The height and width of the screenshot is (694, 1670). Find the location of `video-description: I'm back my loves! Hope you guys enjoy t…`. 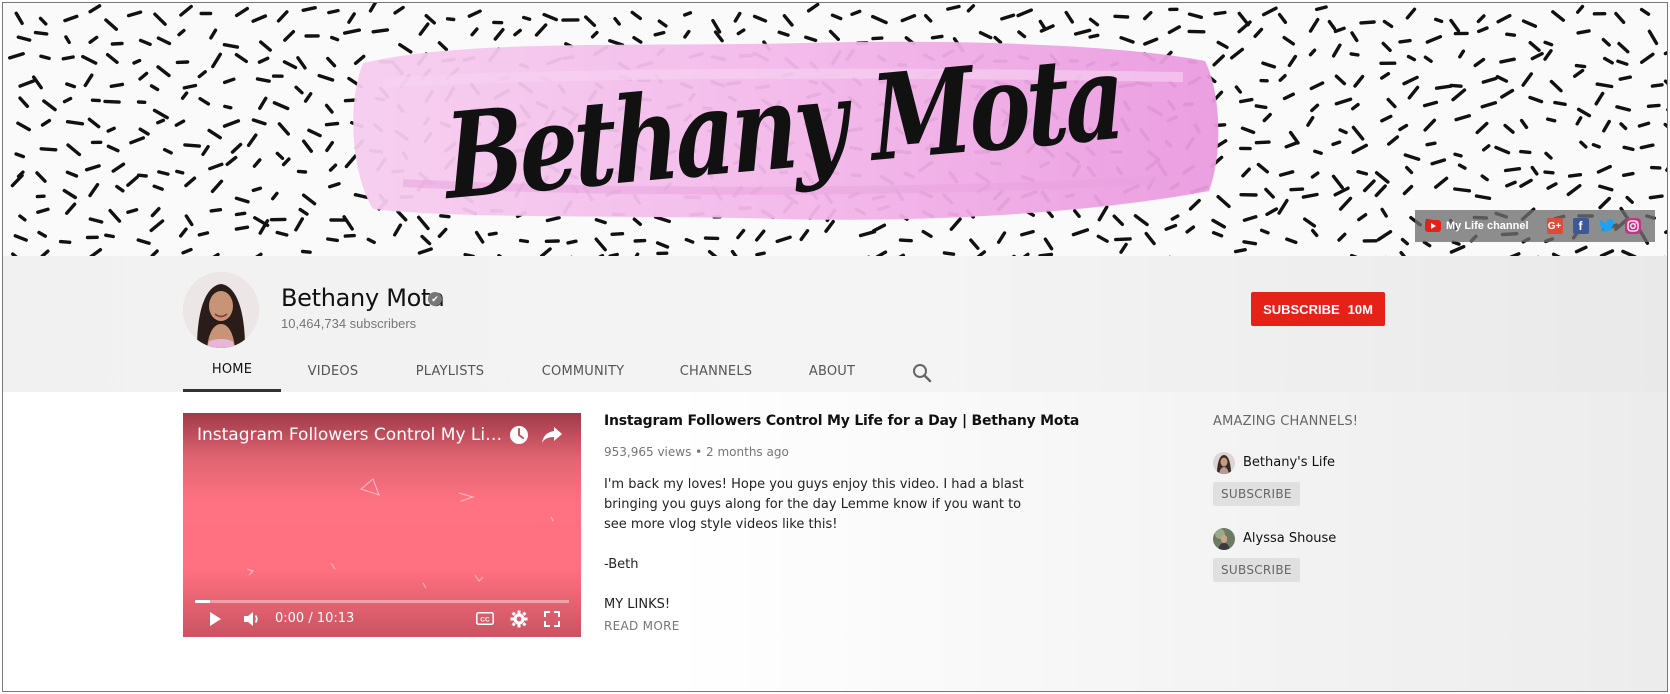

video-description: I'm back my loves! Hope you guys enjoy t… is located at coordinates (814, 545).